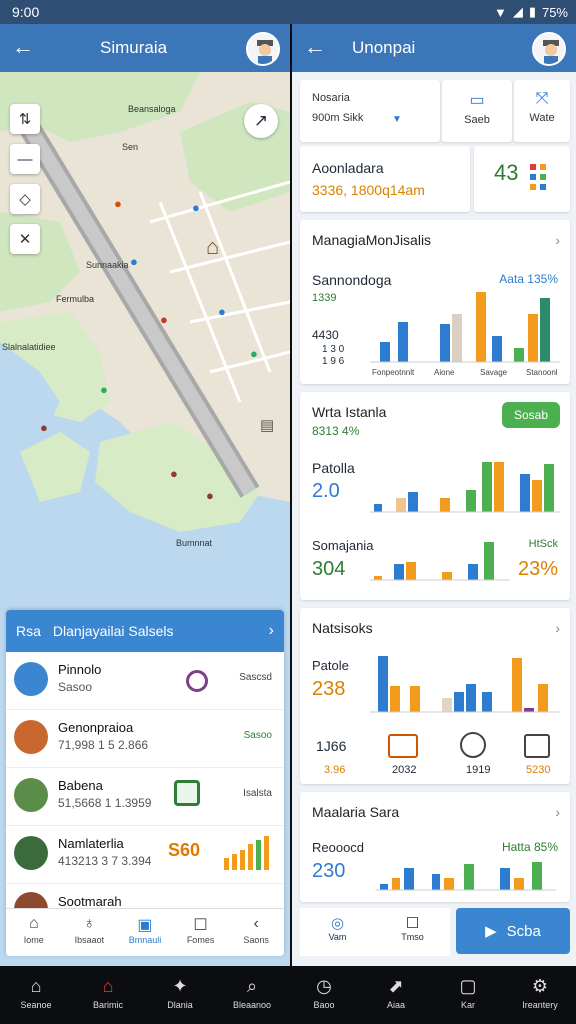 Image resolution: width=576 pixels, height=1024 pixels. I want to click on tab-forms: ☐ Fomes, so click(201, 932).